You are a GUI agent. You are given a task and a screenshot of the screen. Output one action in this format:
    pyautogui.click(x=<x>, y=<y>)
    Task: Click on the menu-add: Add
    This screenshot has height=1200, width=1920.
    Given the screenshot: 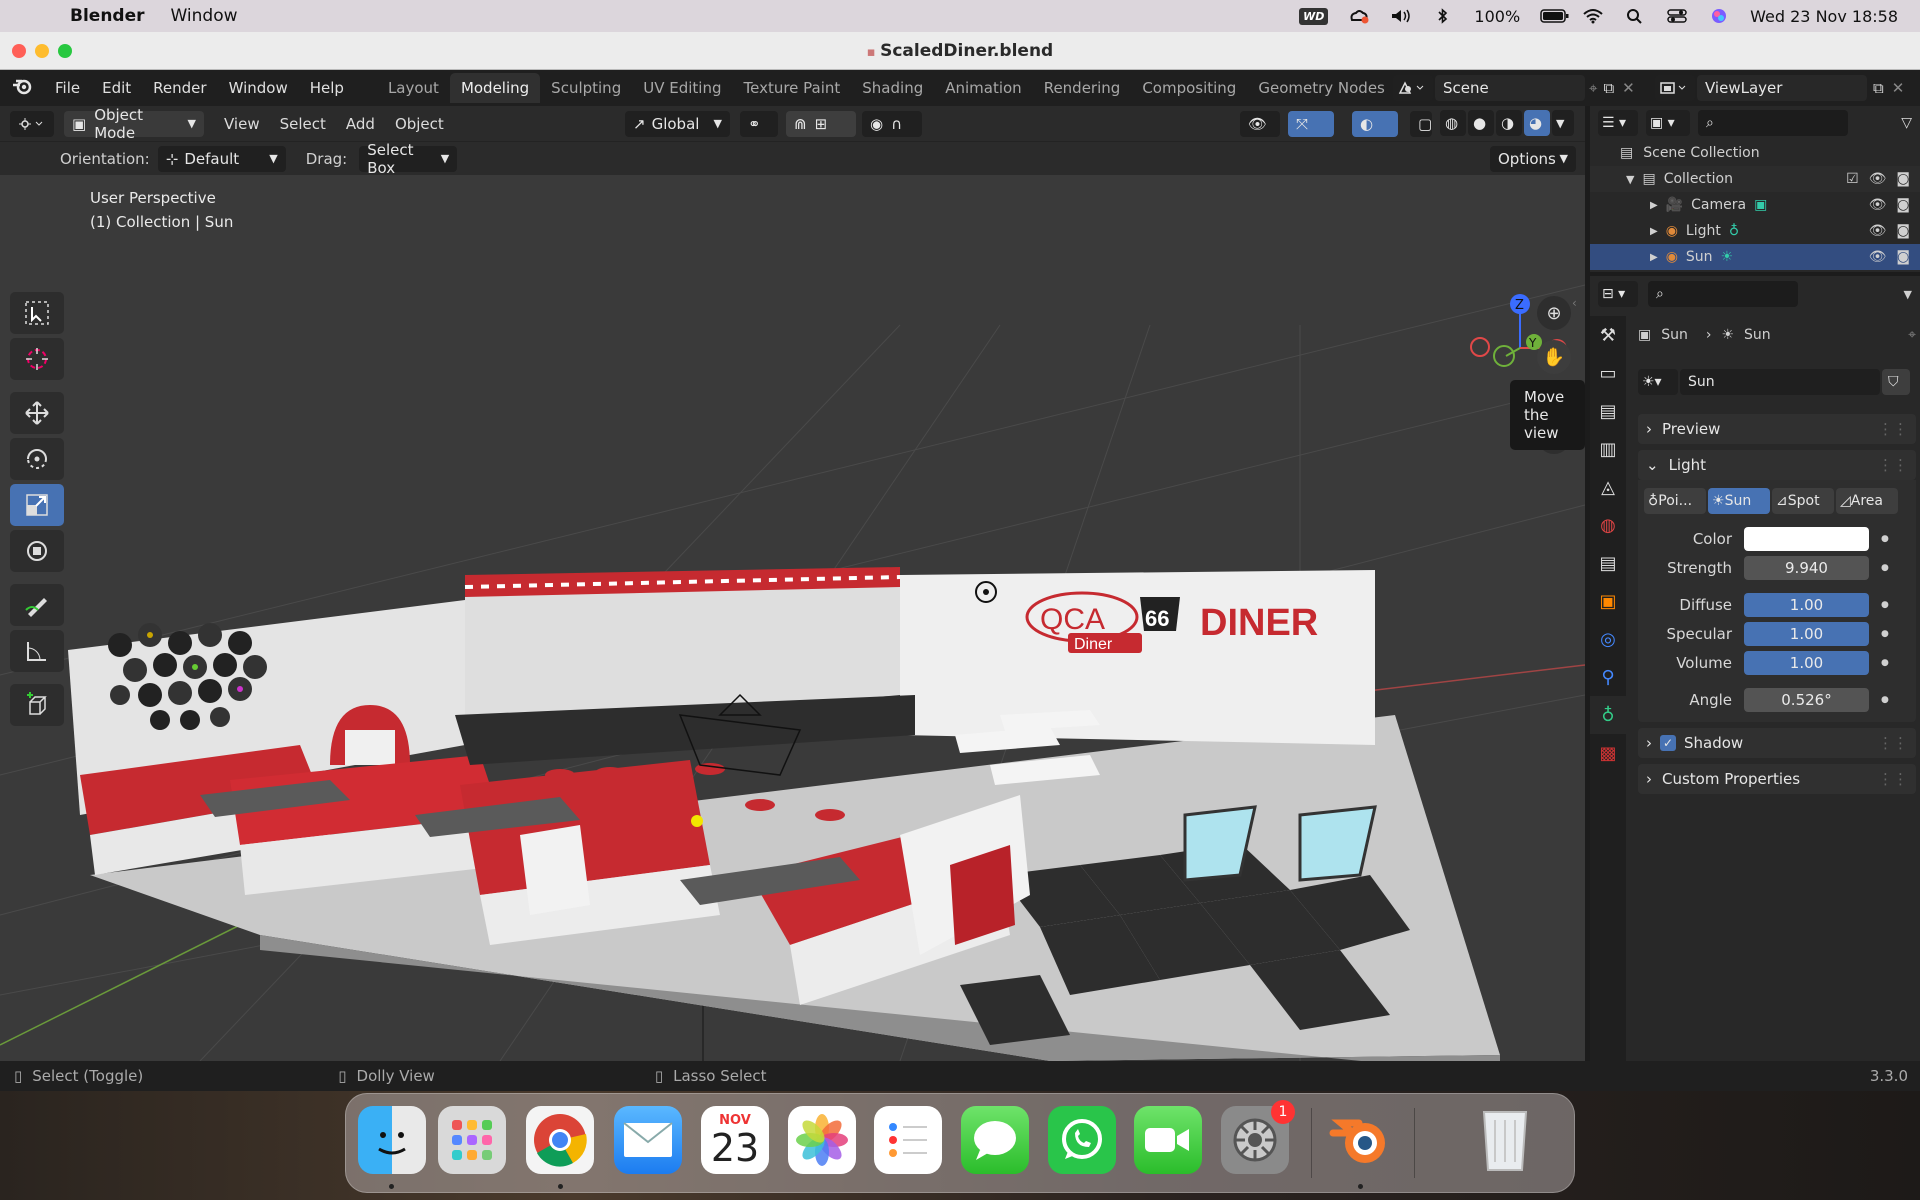 What is the action you would take?
    pyautogui.click(x=360, y=124)
    